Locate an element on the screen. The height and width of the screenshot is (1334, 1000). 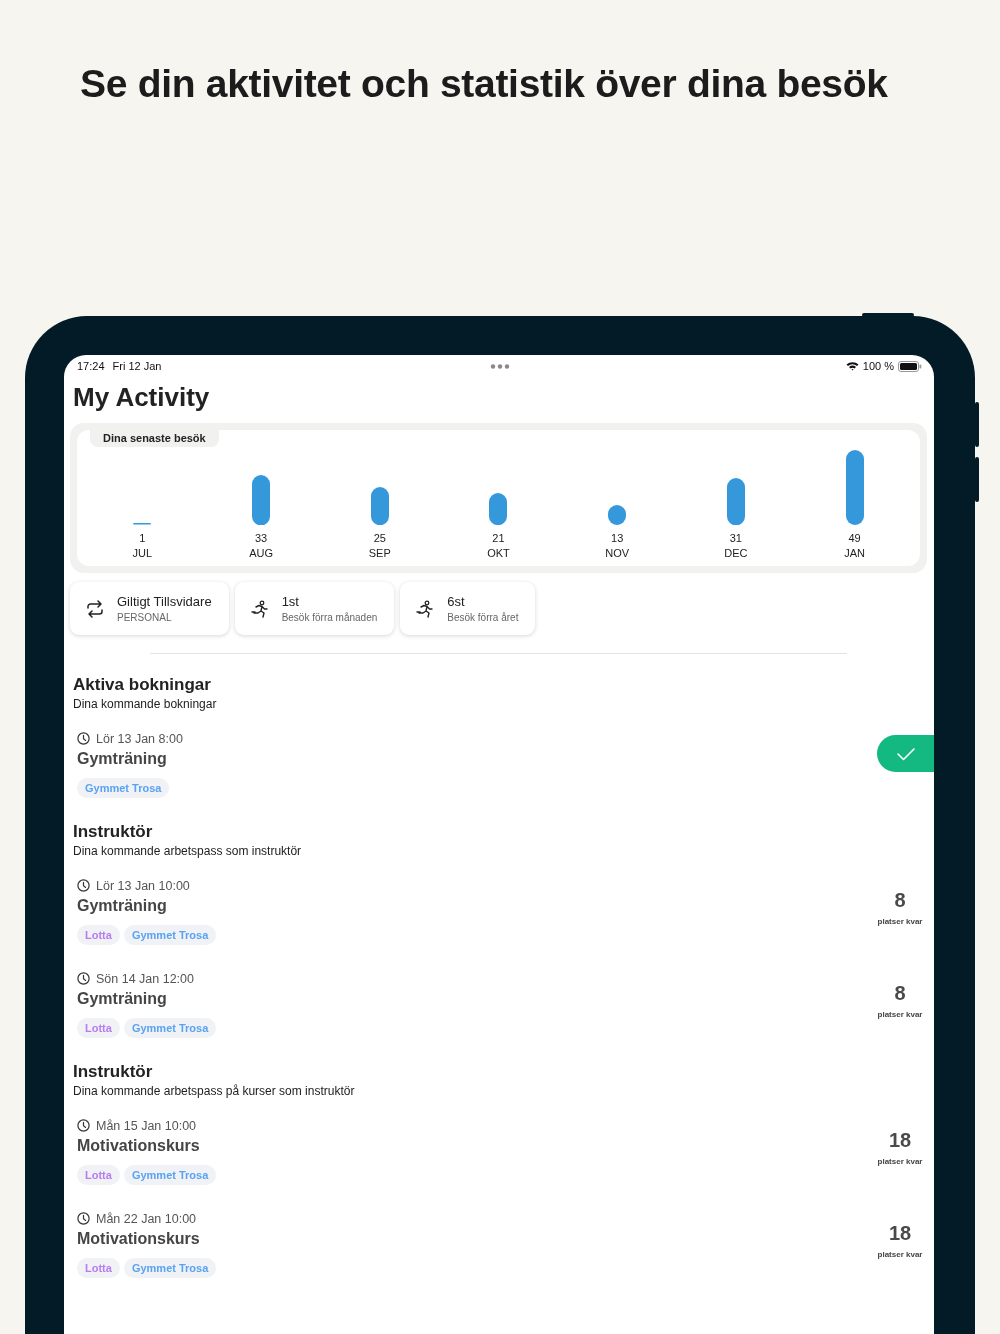
bar-value-label: 1 is located at coordinates (142, 538).